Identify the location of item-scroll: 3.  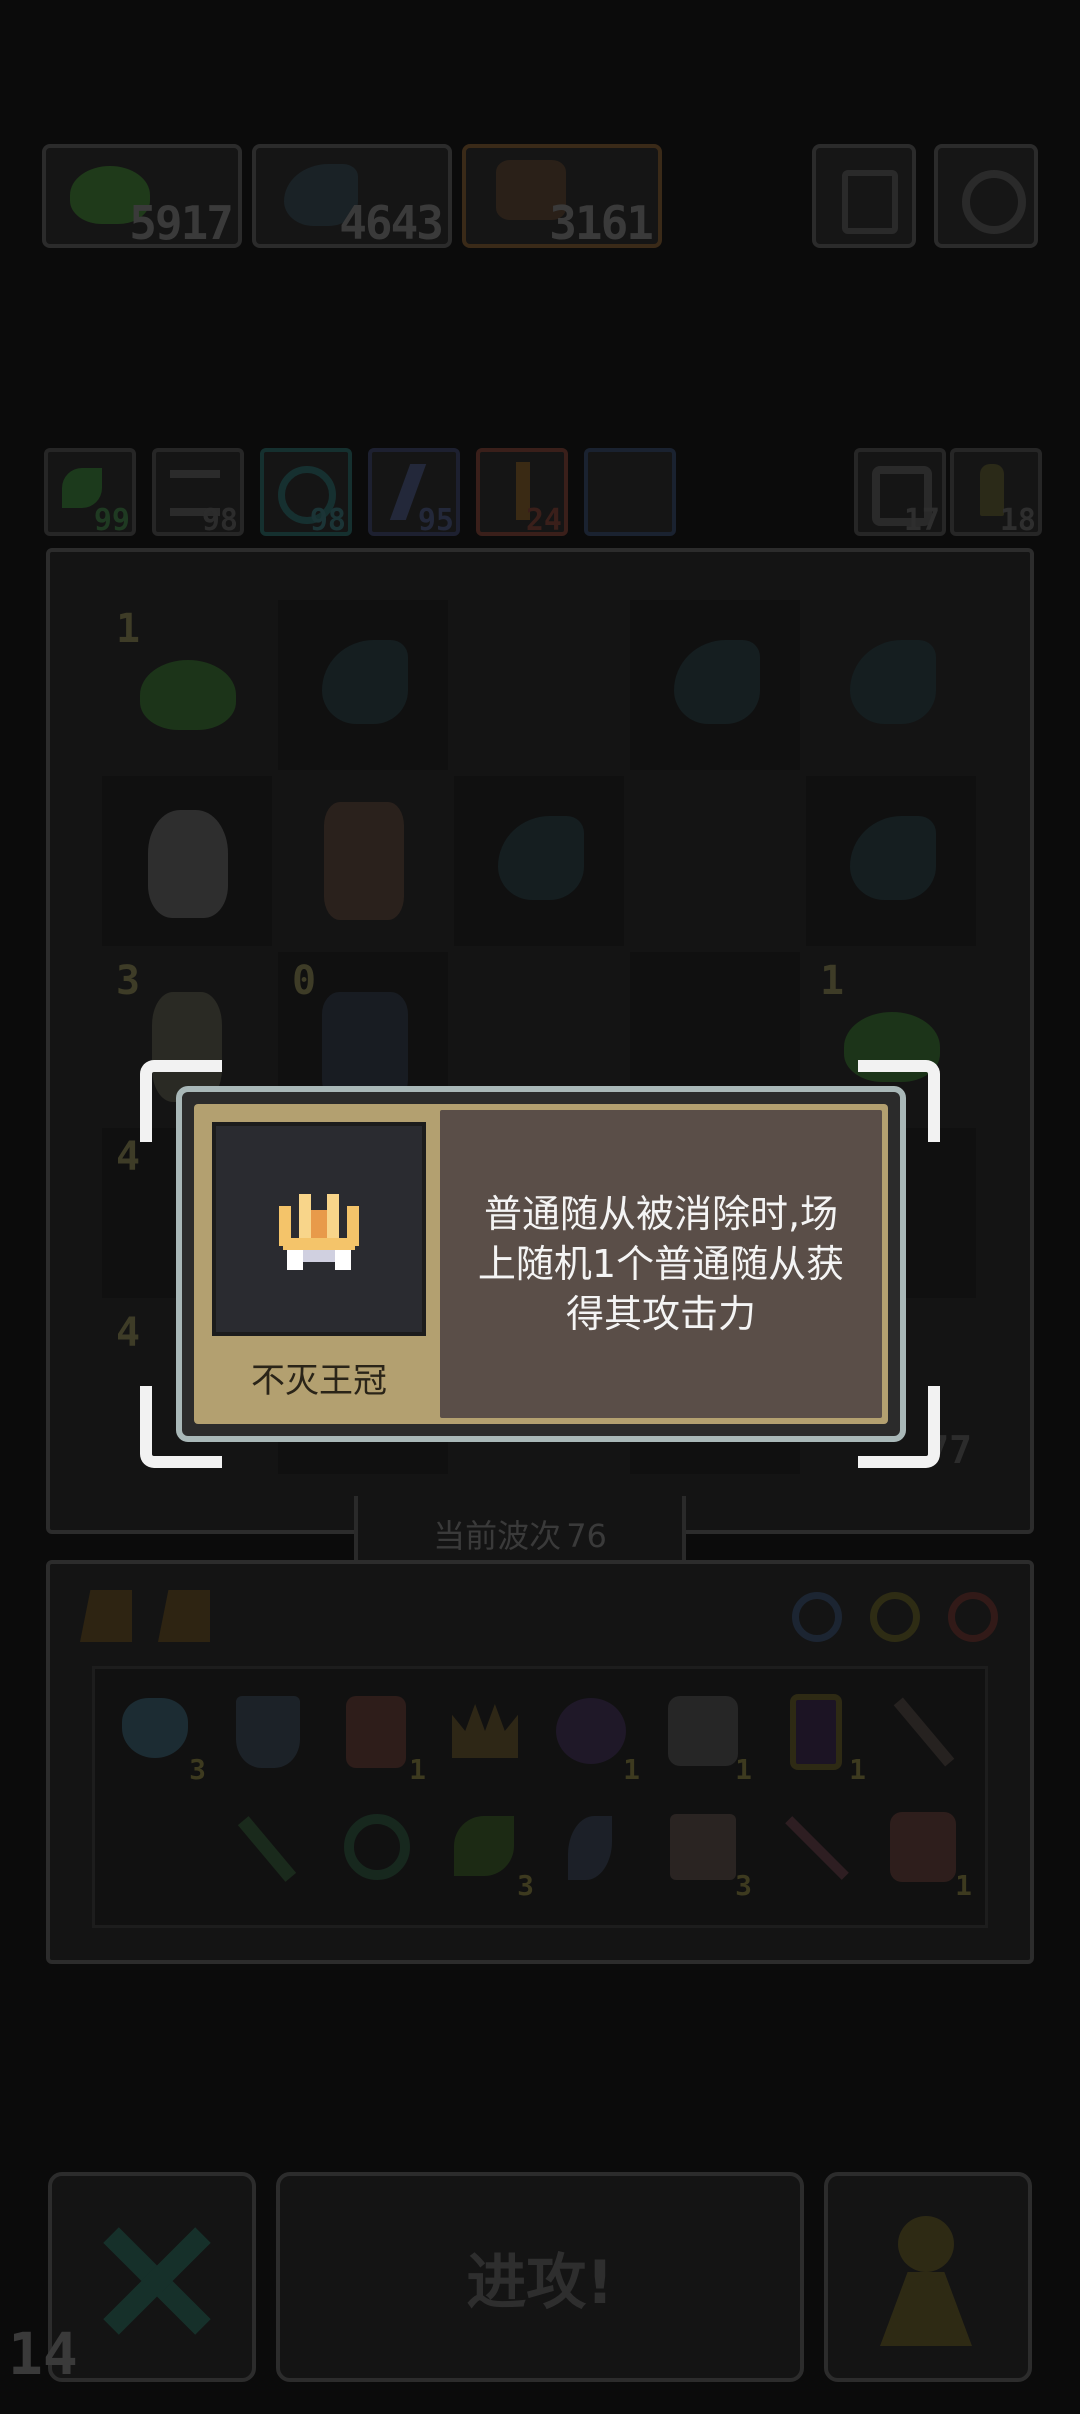
(706, 1854).